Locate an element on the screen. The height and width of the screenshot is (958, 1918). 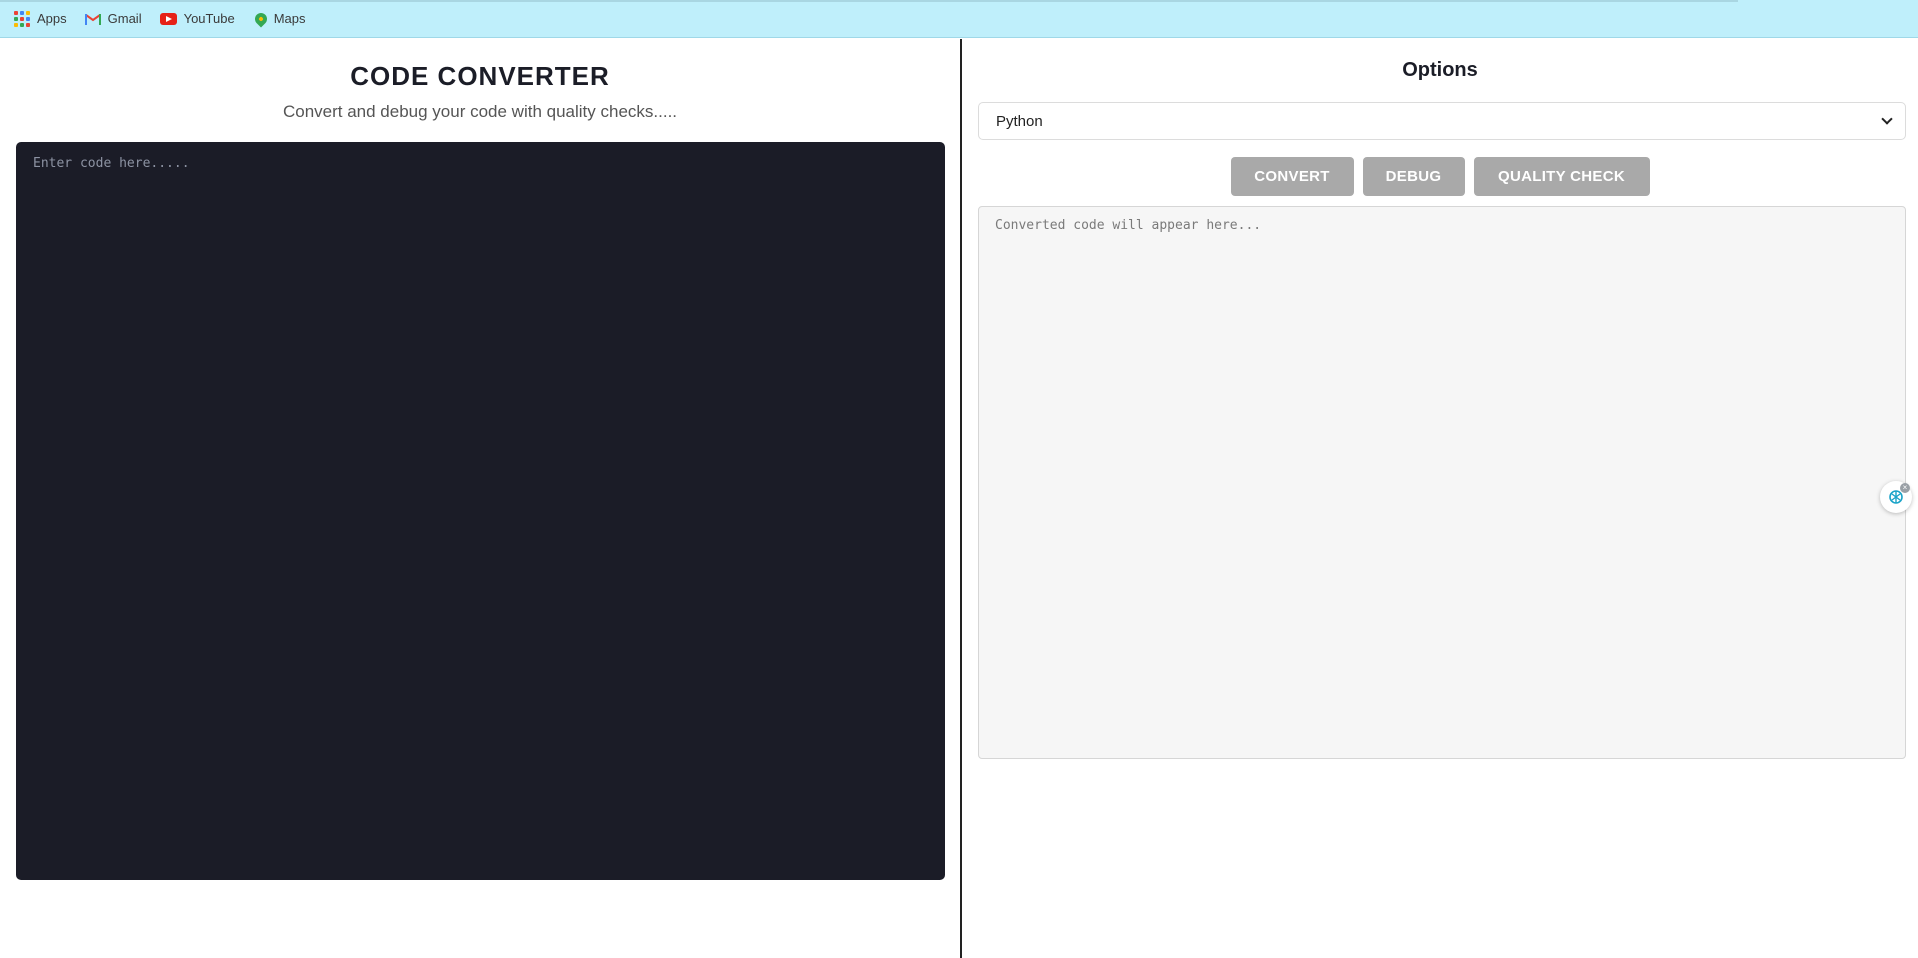
language-select-value: Python is located at coordinates (1019, 121).